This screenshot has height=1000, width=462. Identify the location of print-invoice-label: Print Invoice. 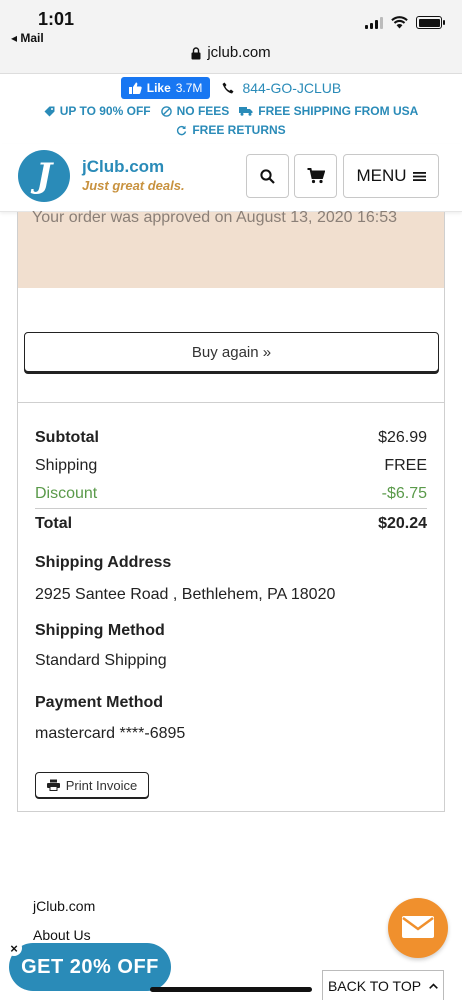
(101, 785).